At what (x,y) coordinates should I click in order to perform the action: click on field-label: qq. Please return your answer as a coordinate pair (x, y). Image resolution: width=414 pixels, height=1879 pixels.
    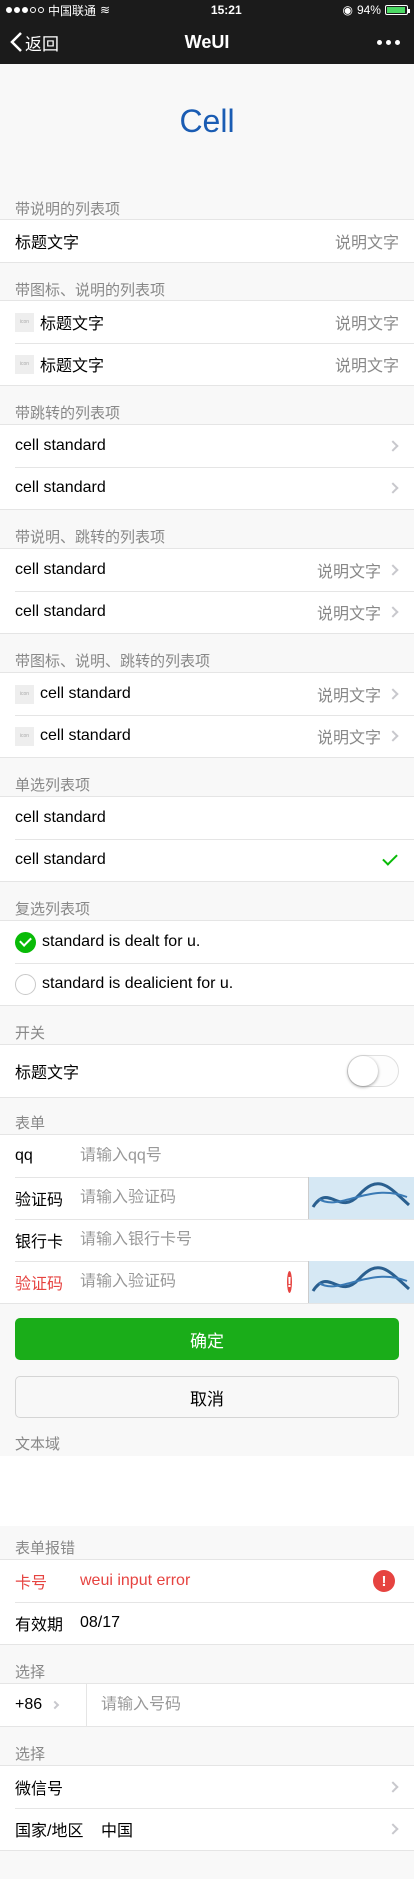
    Looking at the image, I should click on (24, 1155).